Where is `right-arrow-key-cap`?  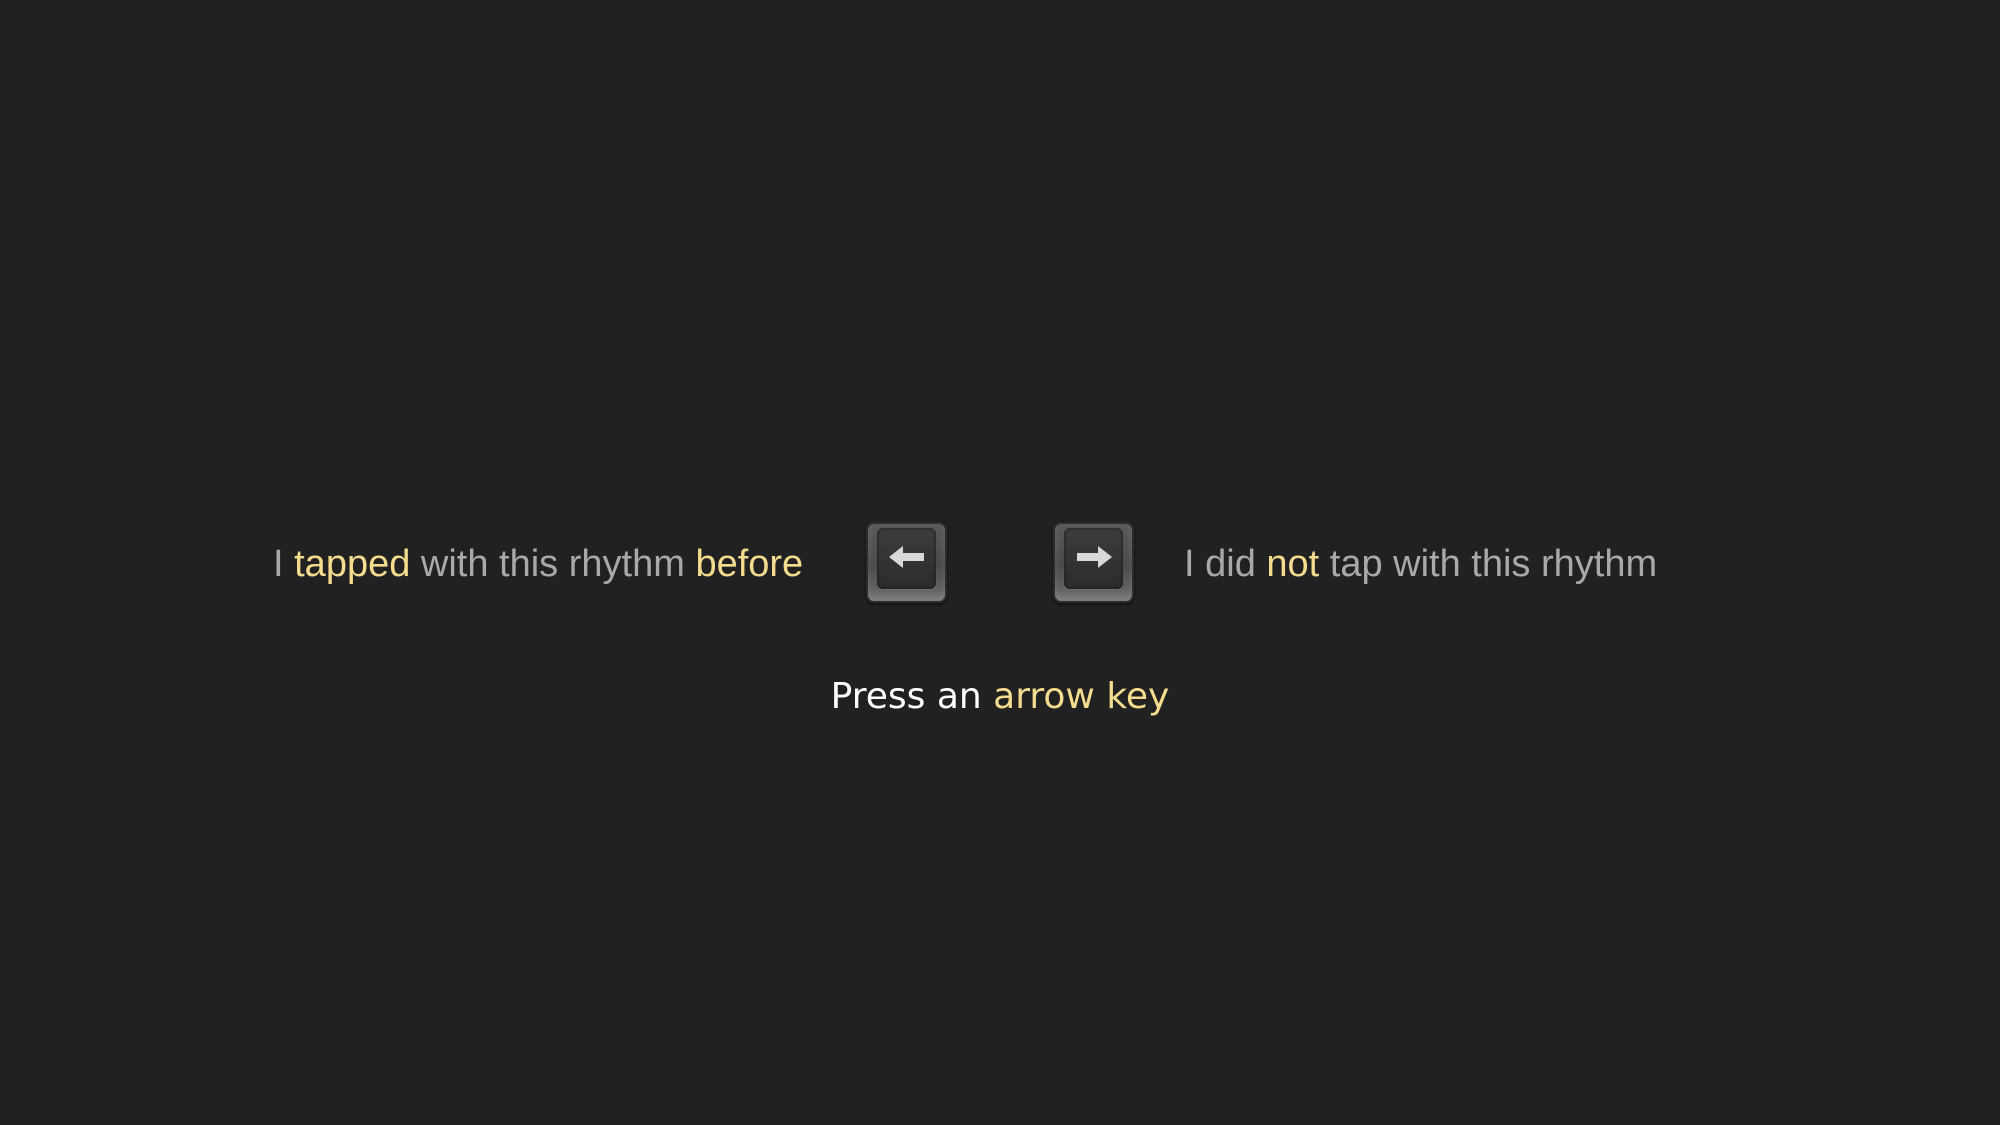
right-arrow-key-cap is located at coordinates (1093, 558).